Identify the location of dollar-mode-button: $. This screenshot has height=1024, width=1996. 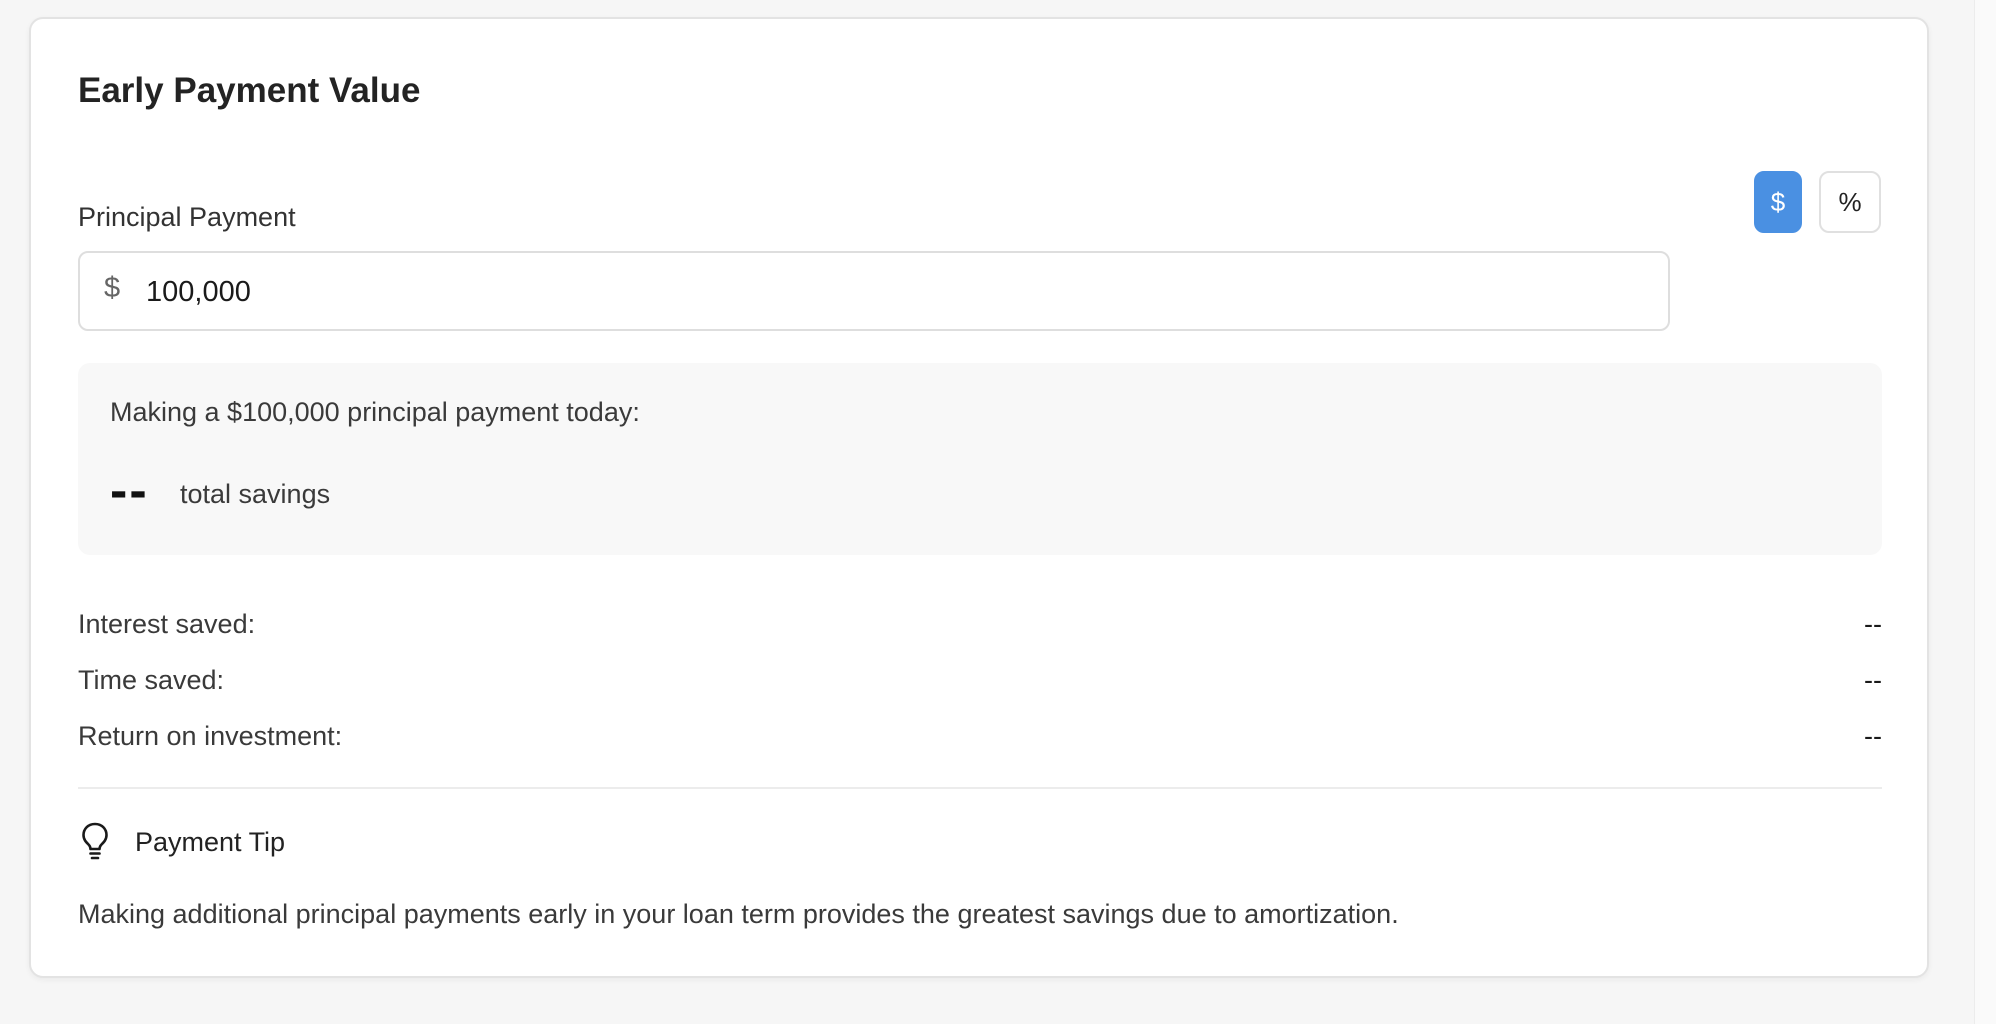
(1778, 202).